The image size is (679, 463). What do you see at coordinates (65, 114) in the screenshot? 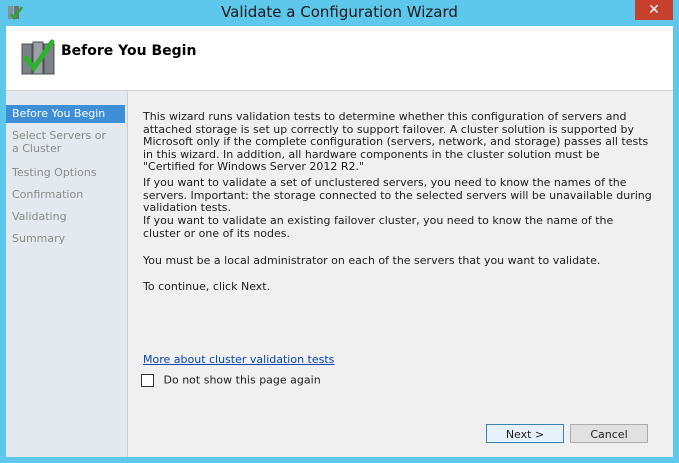
I see `step-before-you-begin: Before You Begin` at bounding box center [65, 114].